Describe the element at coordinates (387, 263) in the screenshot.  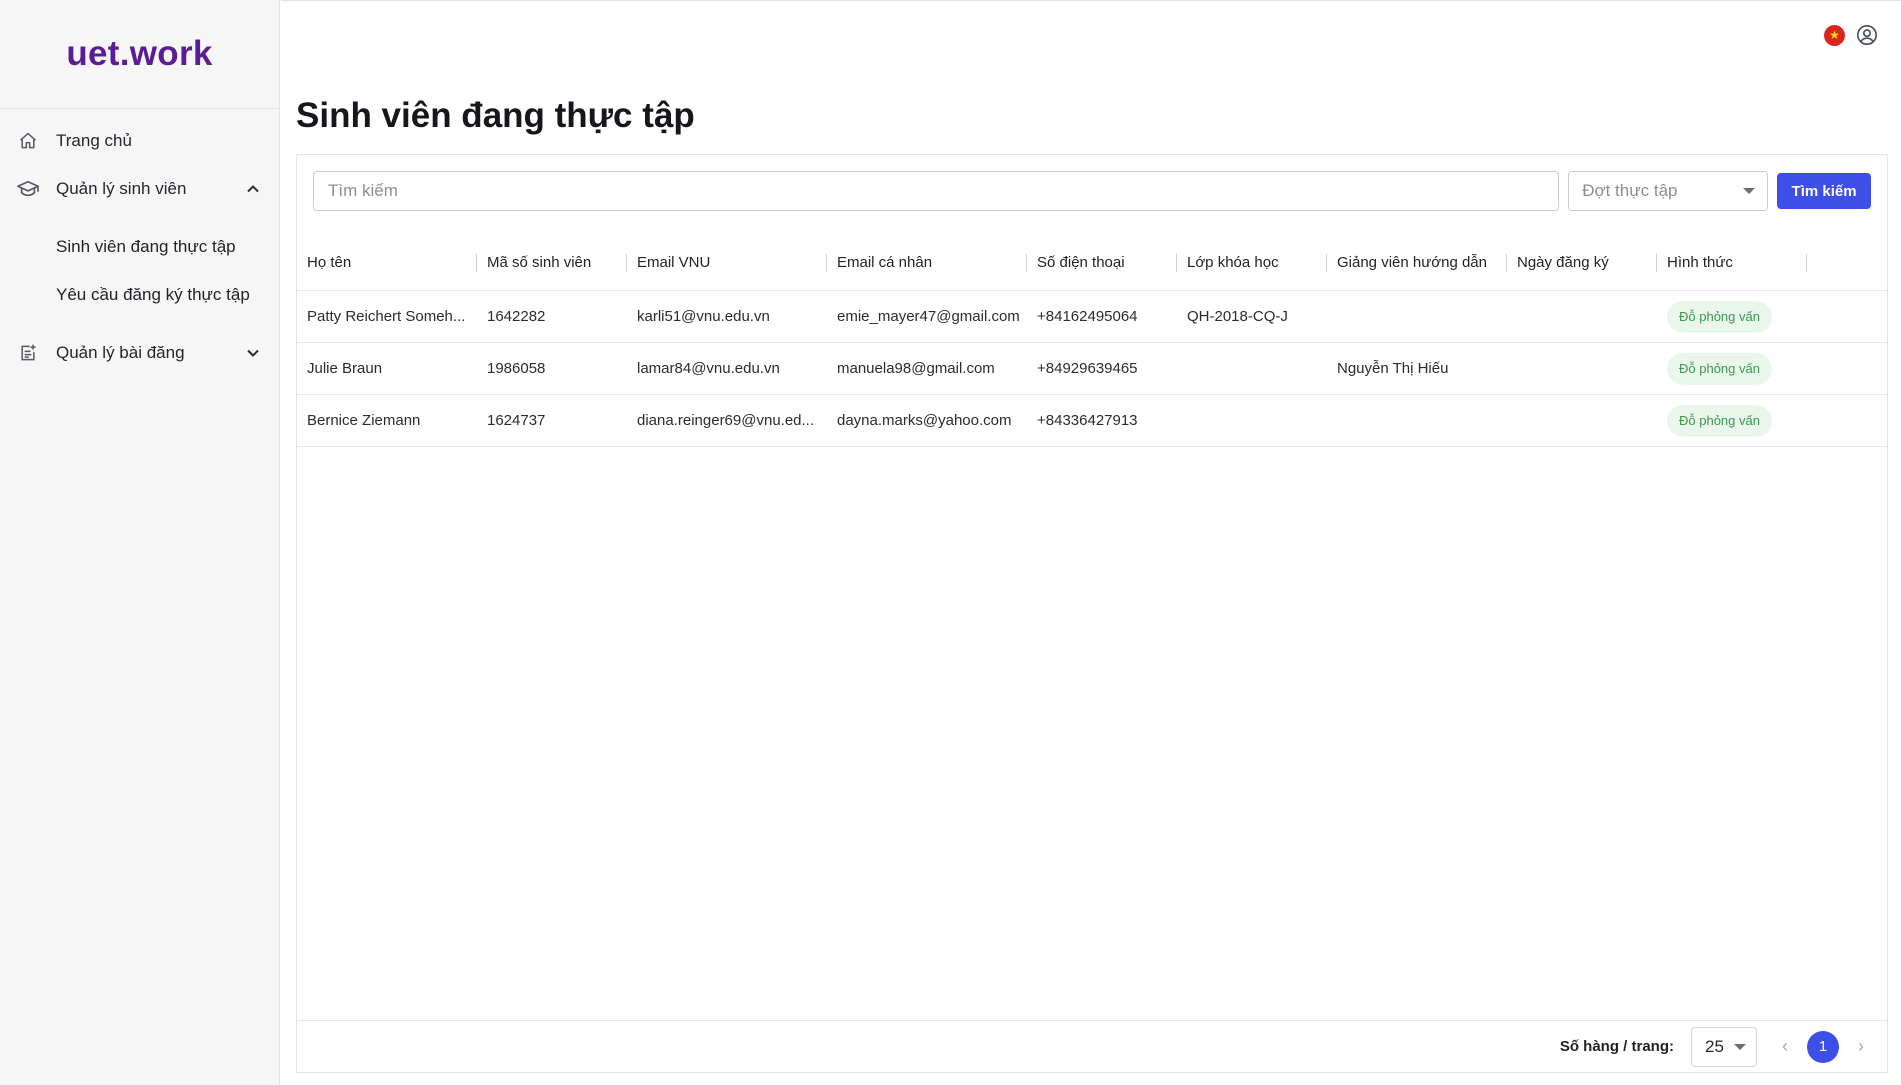
I see `column-header-name: Họ tên` at that location.